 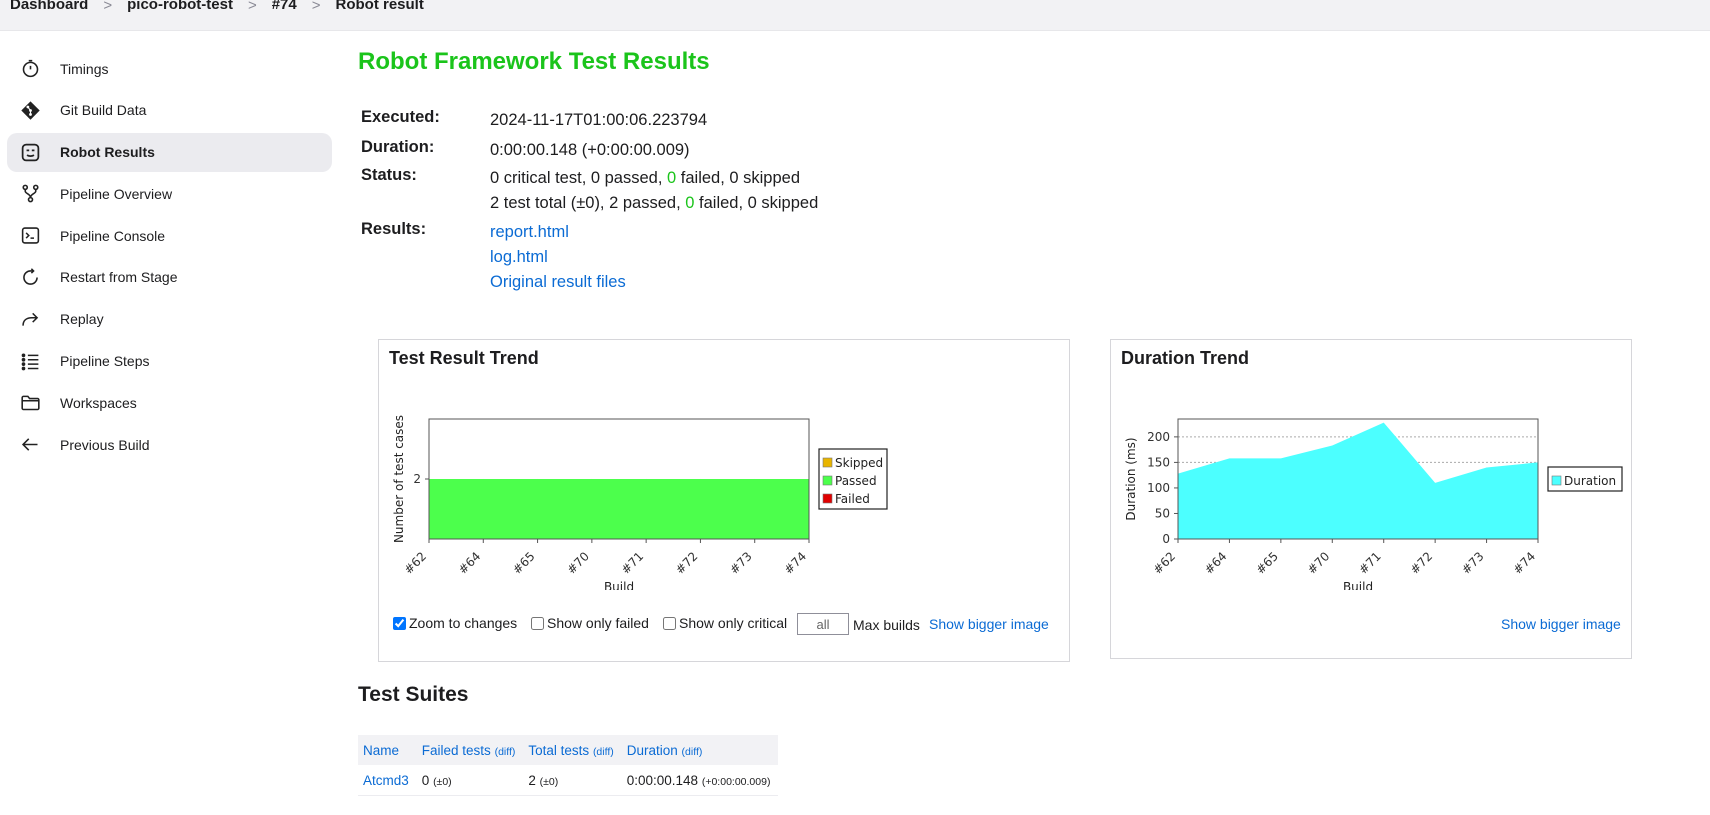 I want to click on sidebar-item-robot-results: Robot Results, so click(x=169, y=152).